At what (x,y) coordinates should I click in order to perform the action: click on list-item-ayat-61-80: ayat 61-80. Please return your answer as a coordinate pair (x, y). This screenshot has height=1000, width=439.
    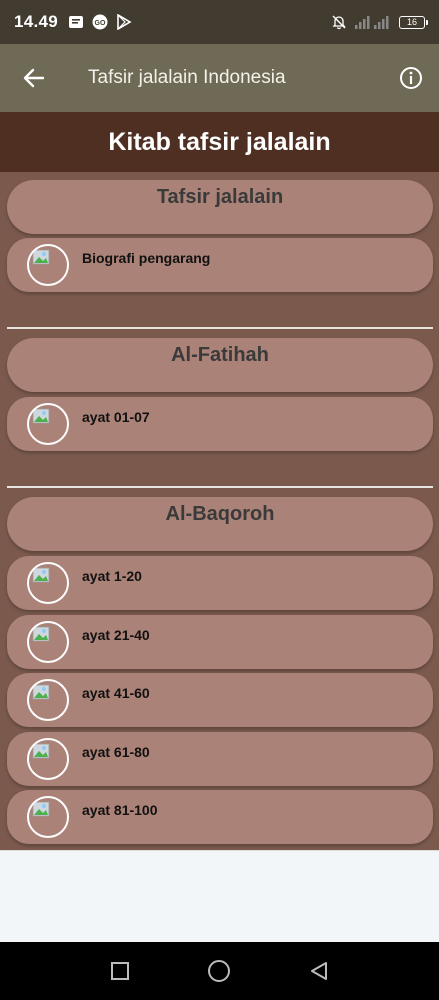
    Looking at the image, I should click on (220, 759).